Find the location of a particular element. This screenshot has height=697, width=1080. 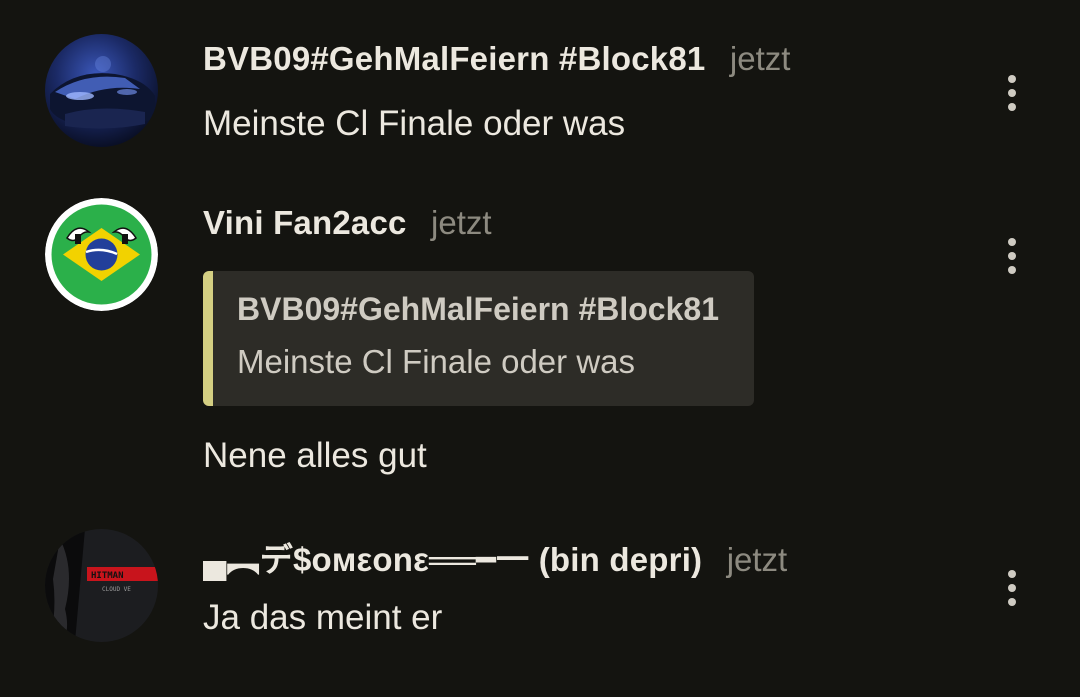

username: Vini Fan2acc is located at coordinates (305, 222).